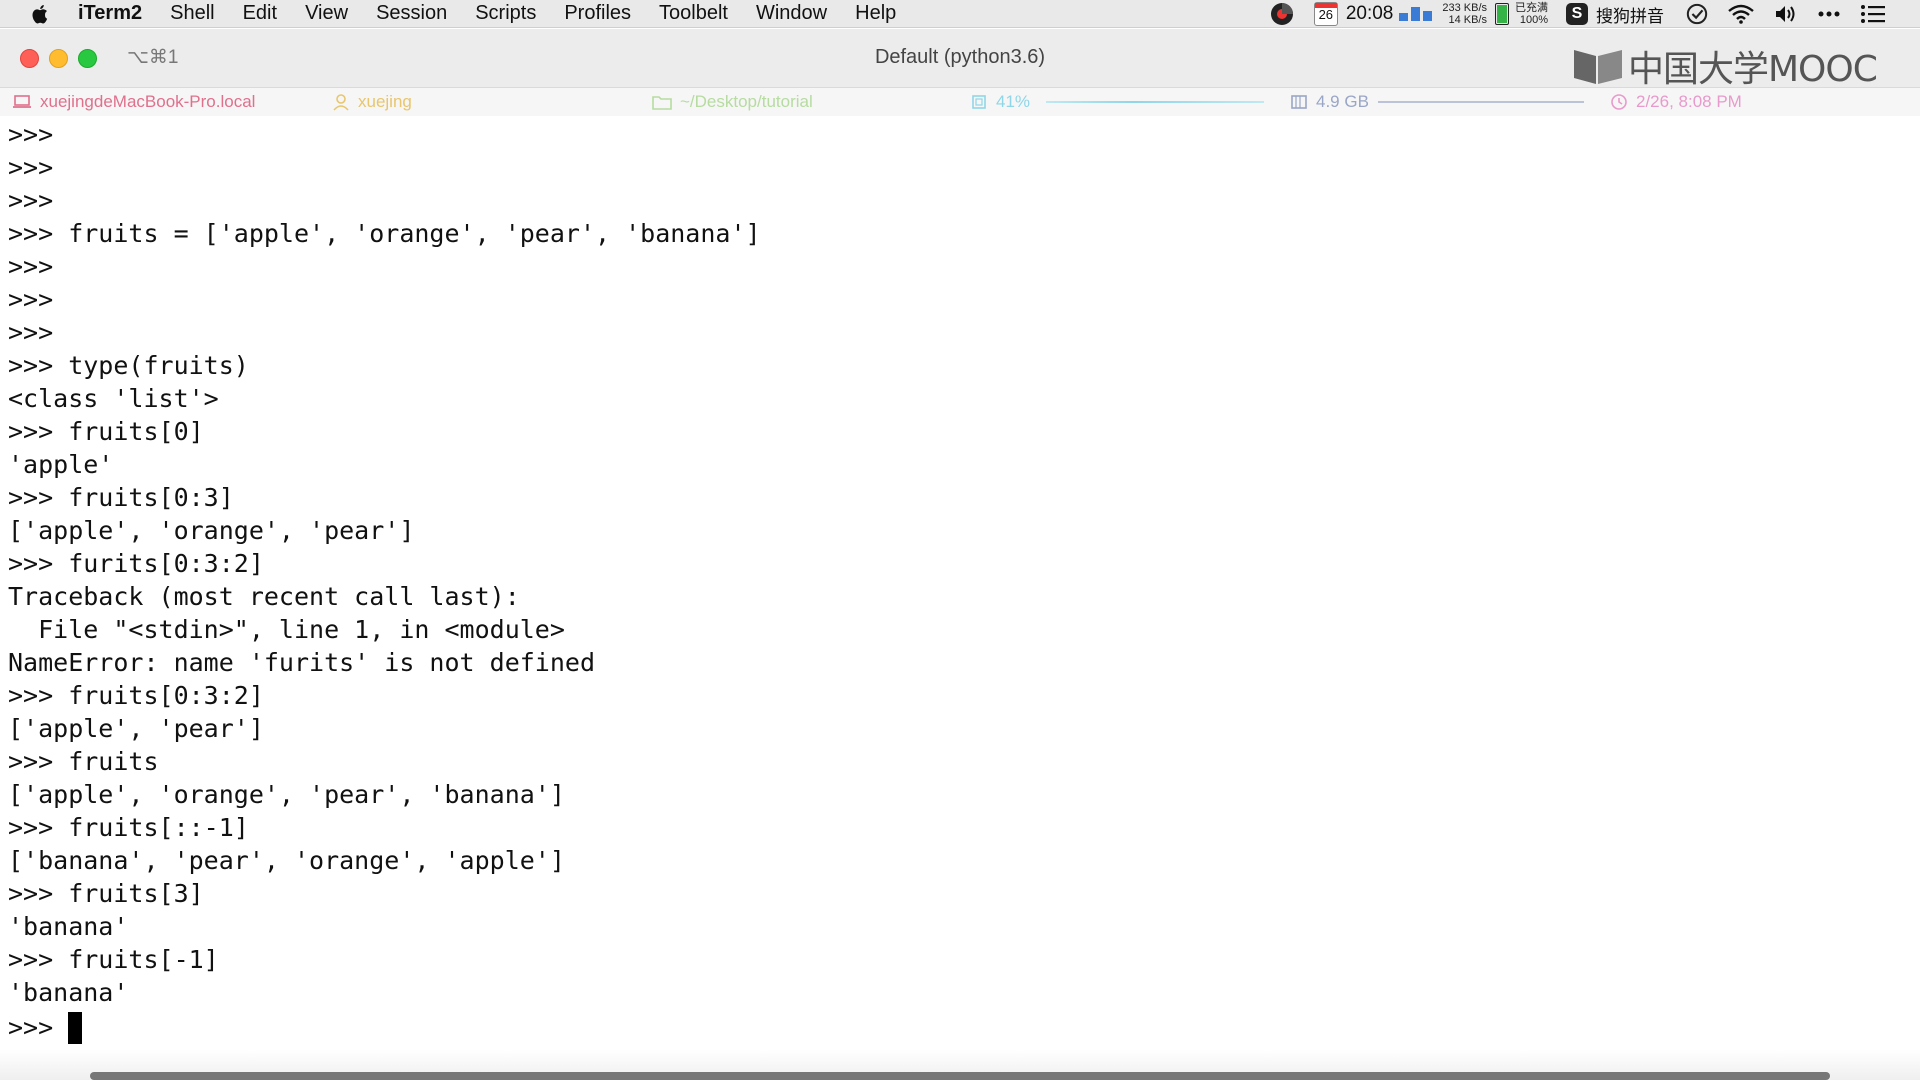 The width and height of the screenshot is (1920, 1080). What do you see at coordinates (113, 398) in the screenshot?
I see `terminal-line: <class 'list'>` at bounding box center [113, 398].